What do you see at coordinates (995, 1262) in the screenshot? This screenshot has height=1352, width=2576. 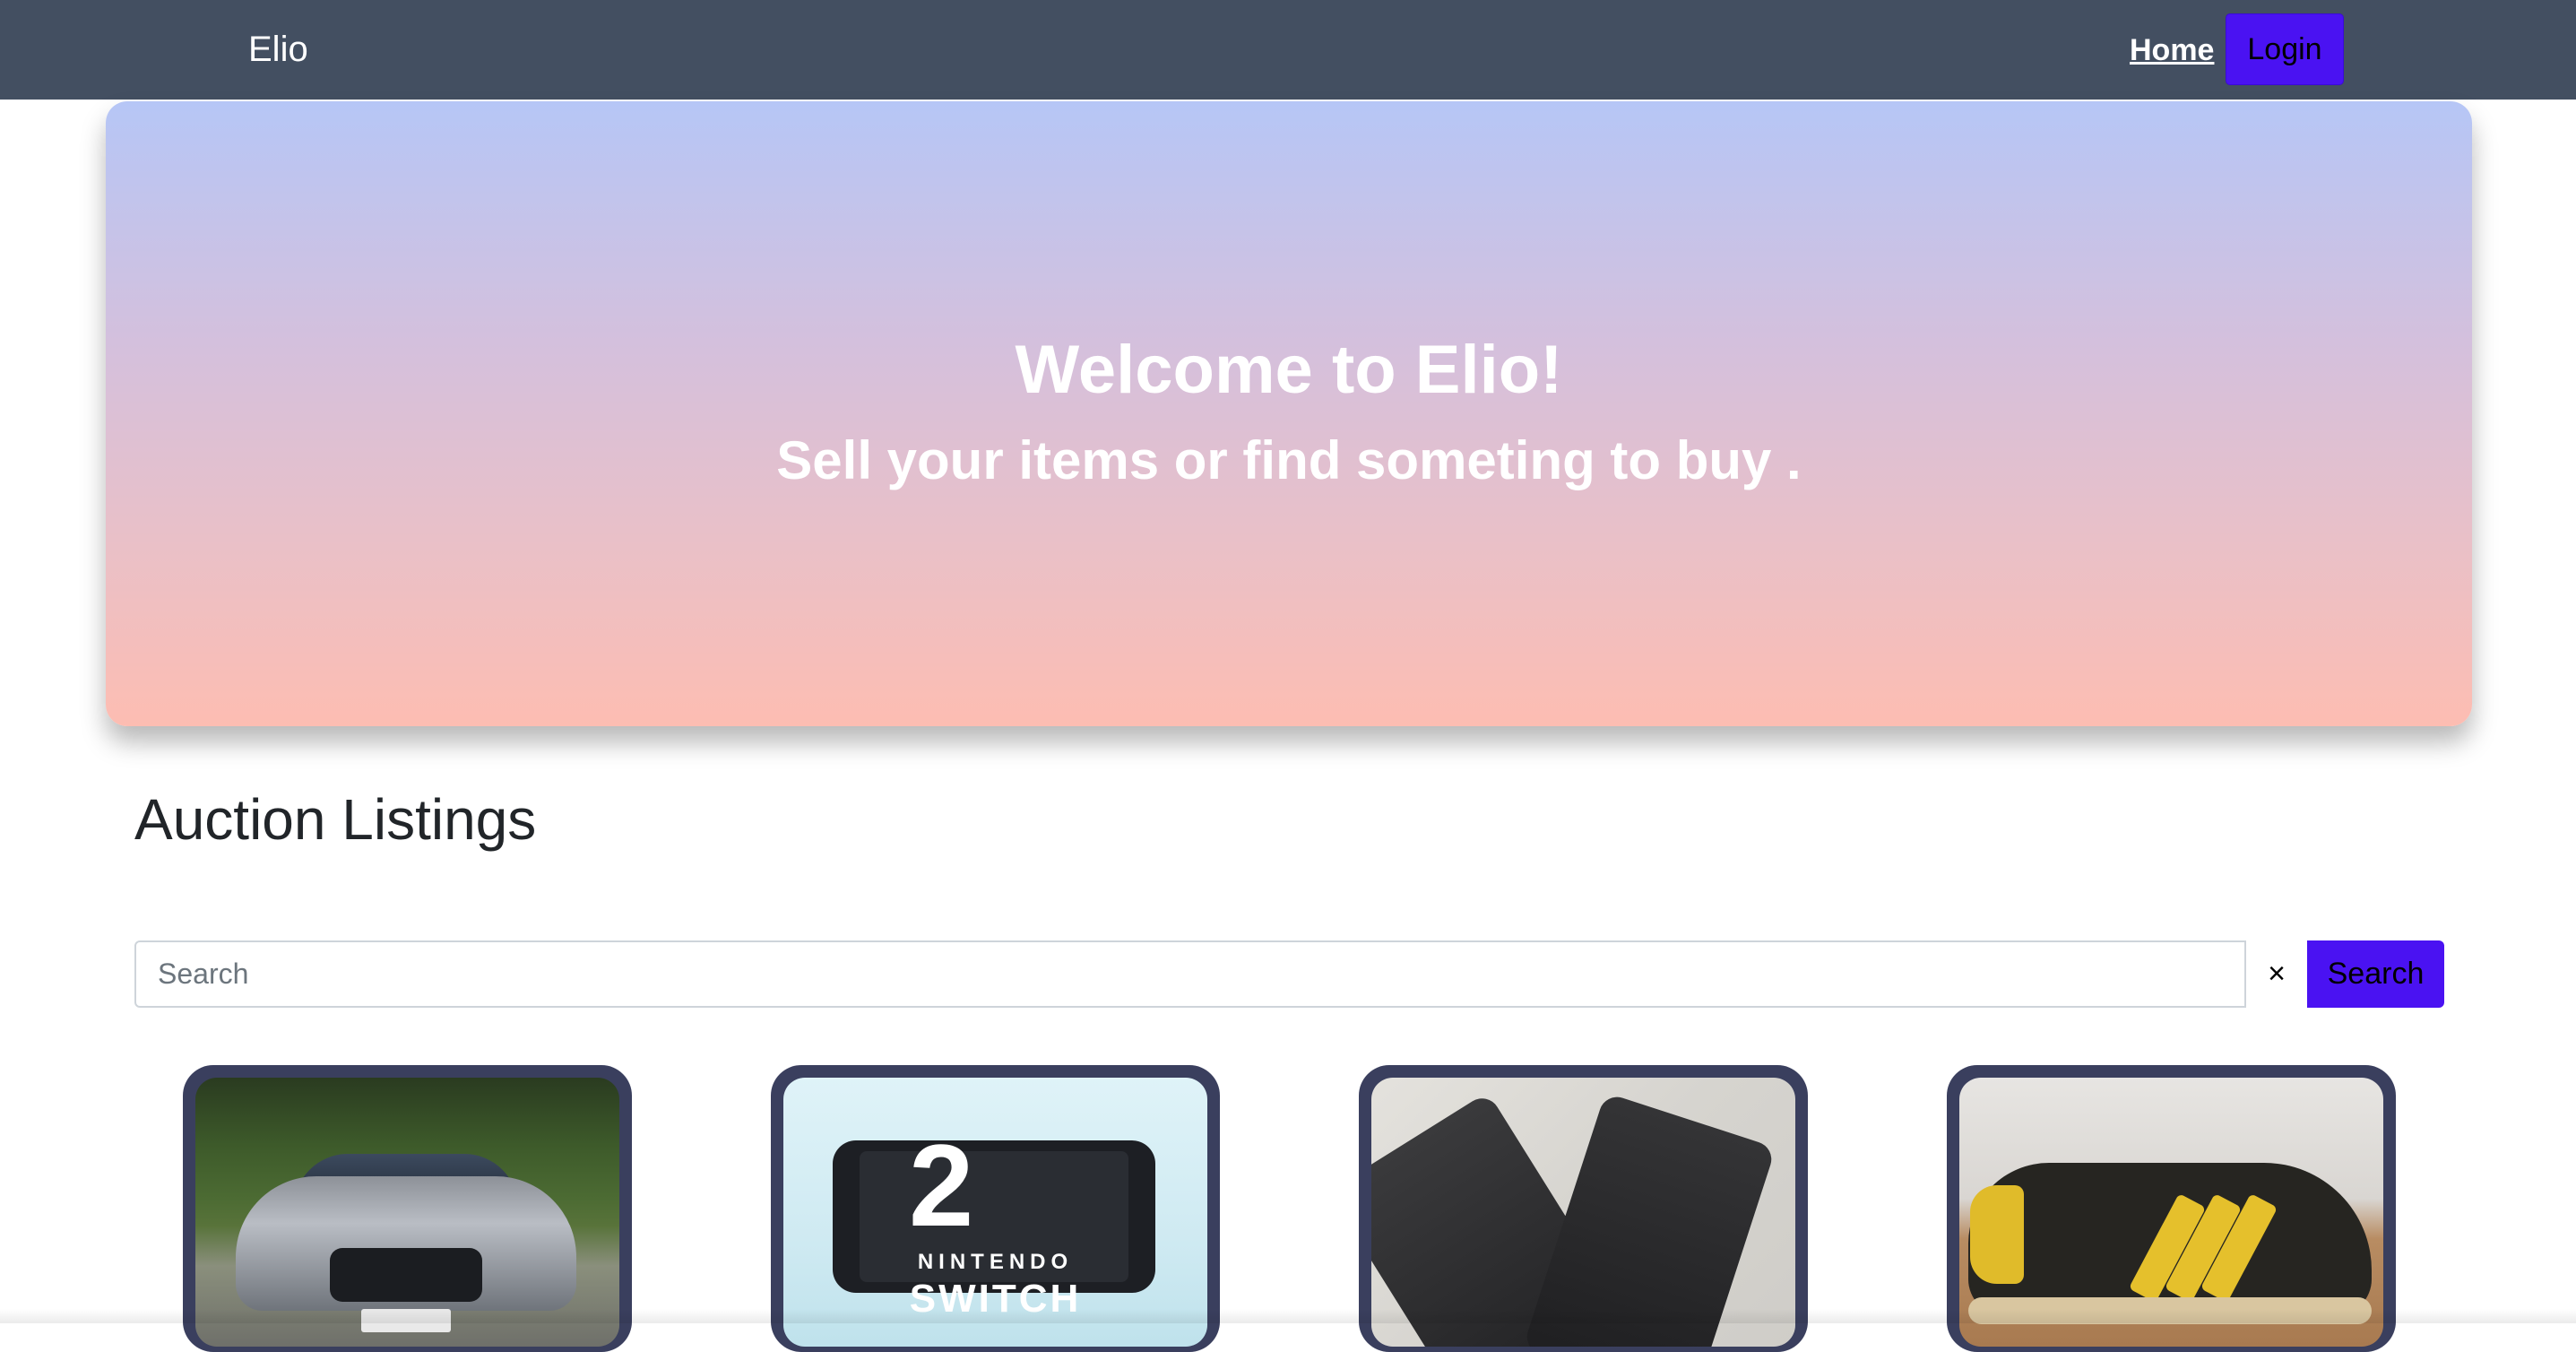 I see `switch-brand-nintendo: NINTENDO` at bounding box center [995, 1262].